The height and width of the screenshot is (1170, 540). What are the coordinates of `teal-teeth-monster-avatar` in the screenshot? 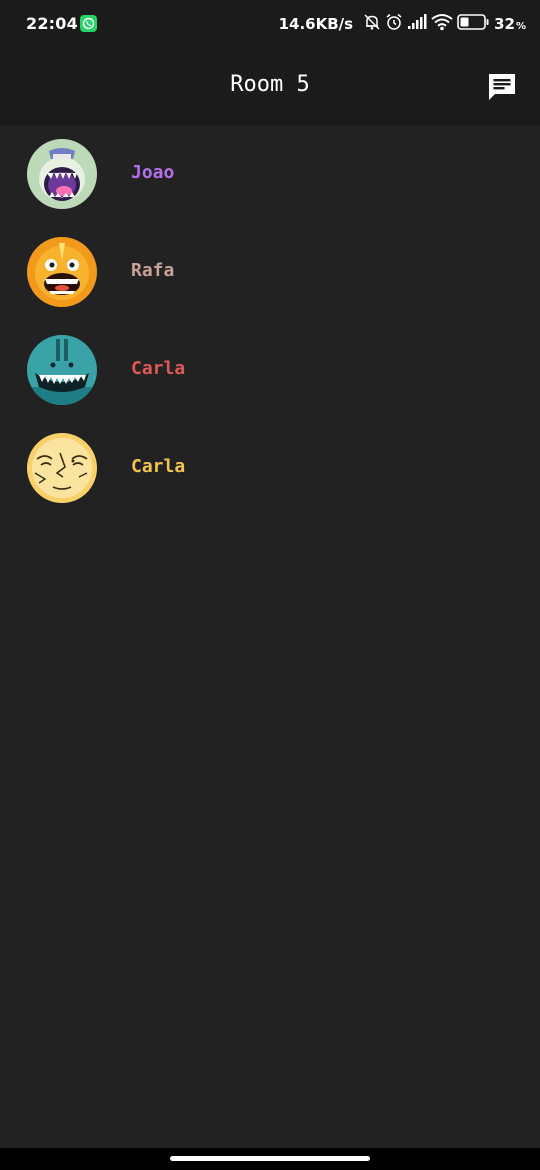 It's located at (62, 370).